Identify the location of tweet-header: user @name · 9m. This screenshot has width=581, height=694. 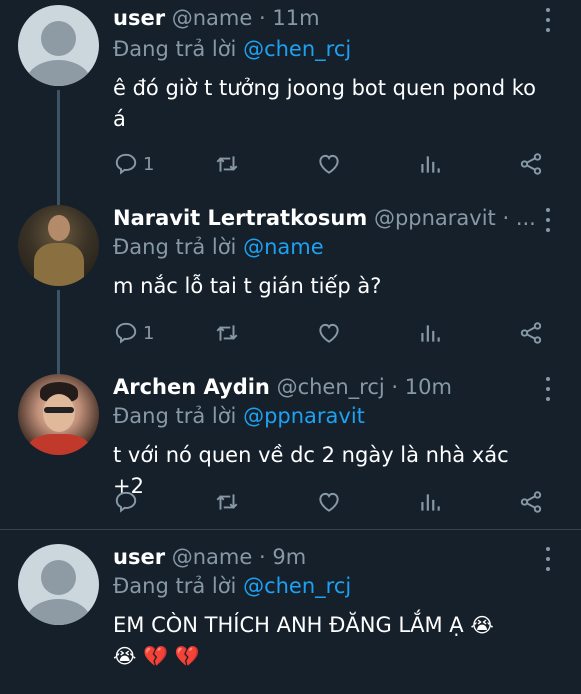
(209, 557).